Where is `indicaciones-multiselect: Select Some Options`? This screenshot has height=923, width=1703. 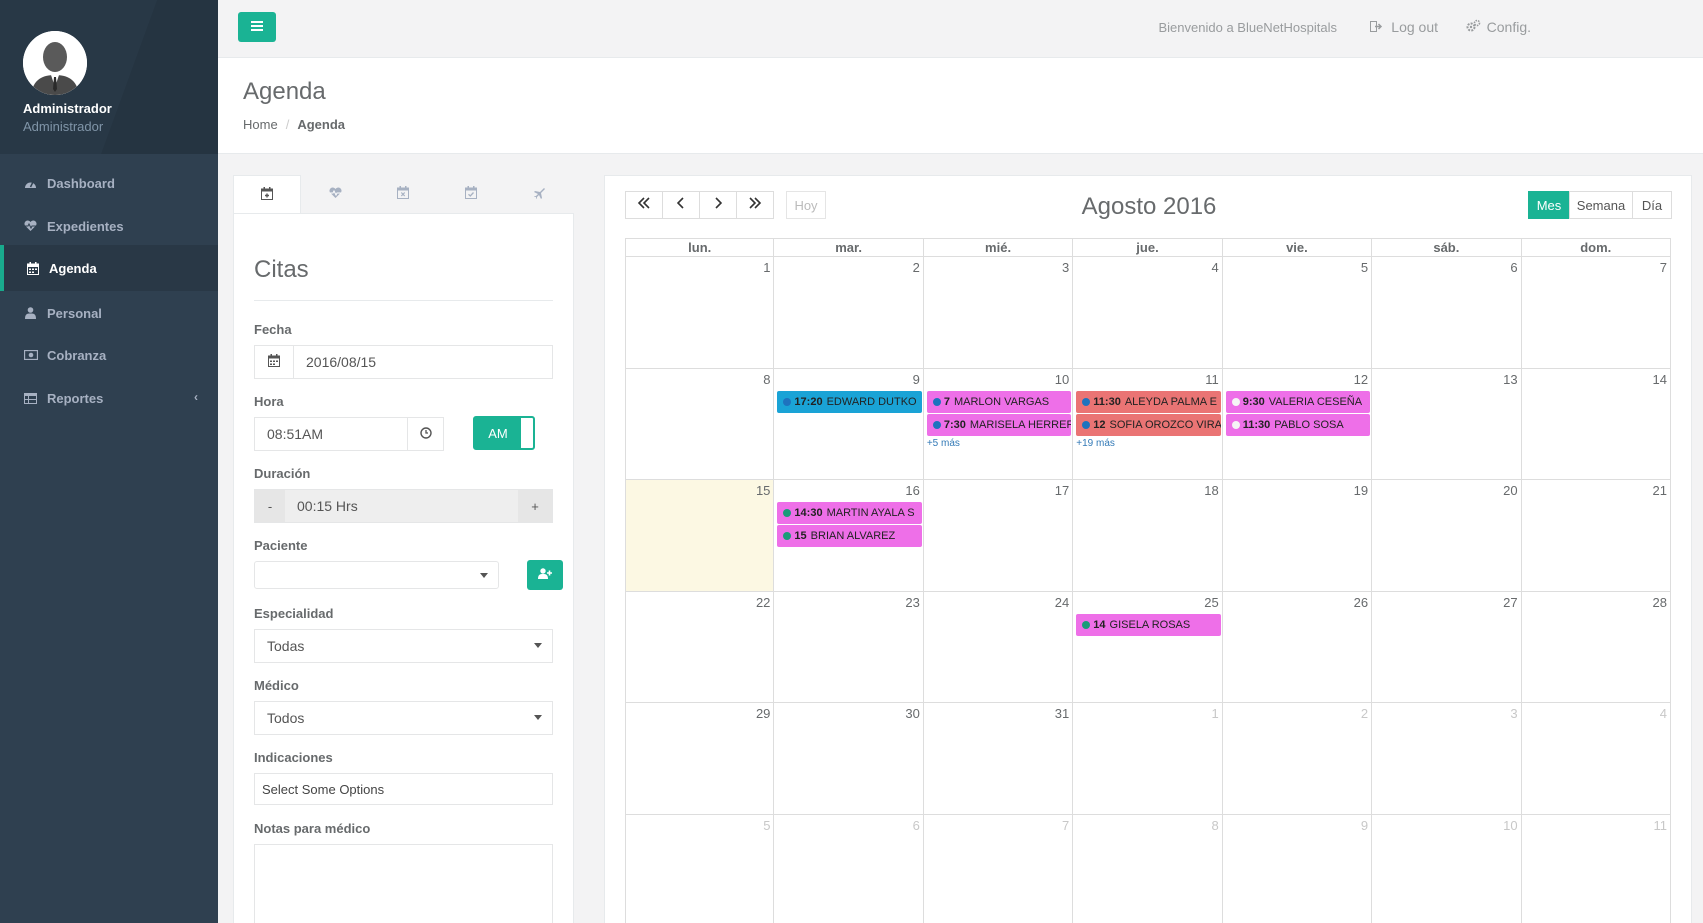
indicaciones-multiselect: Select Some Options is located at coordinates (403, 789).